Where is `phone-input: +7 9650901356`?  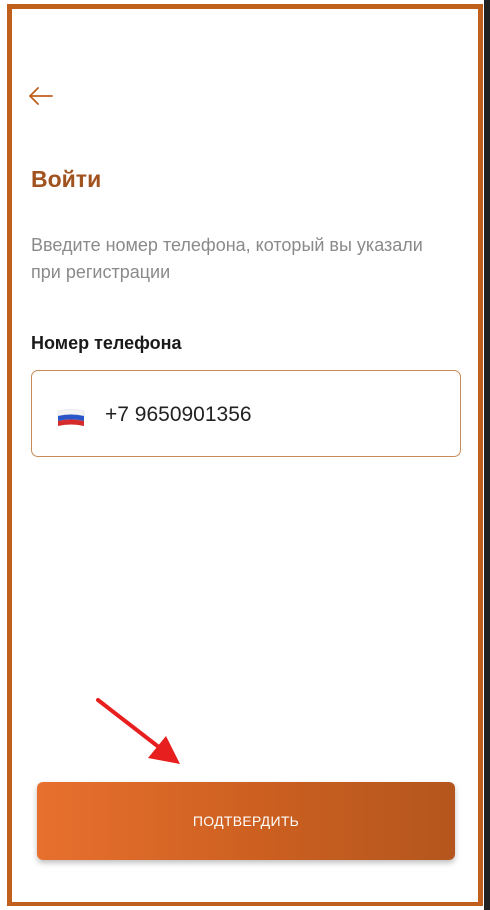 phone-input: +7 9650901356 is located at coordinates (246, 413).